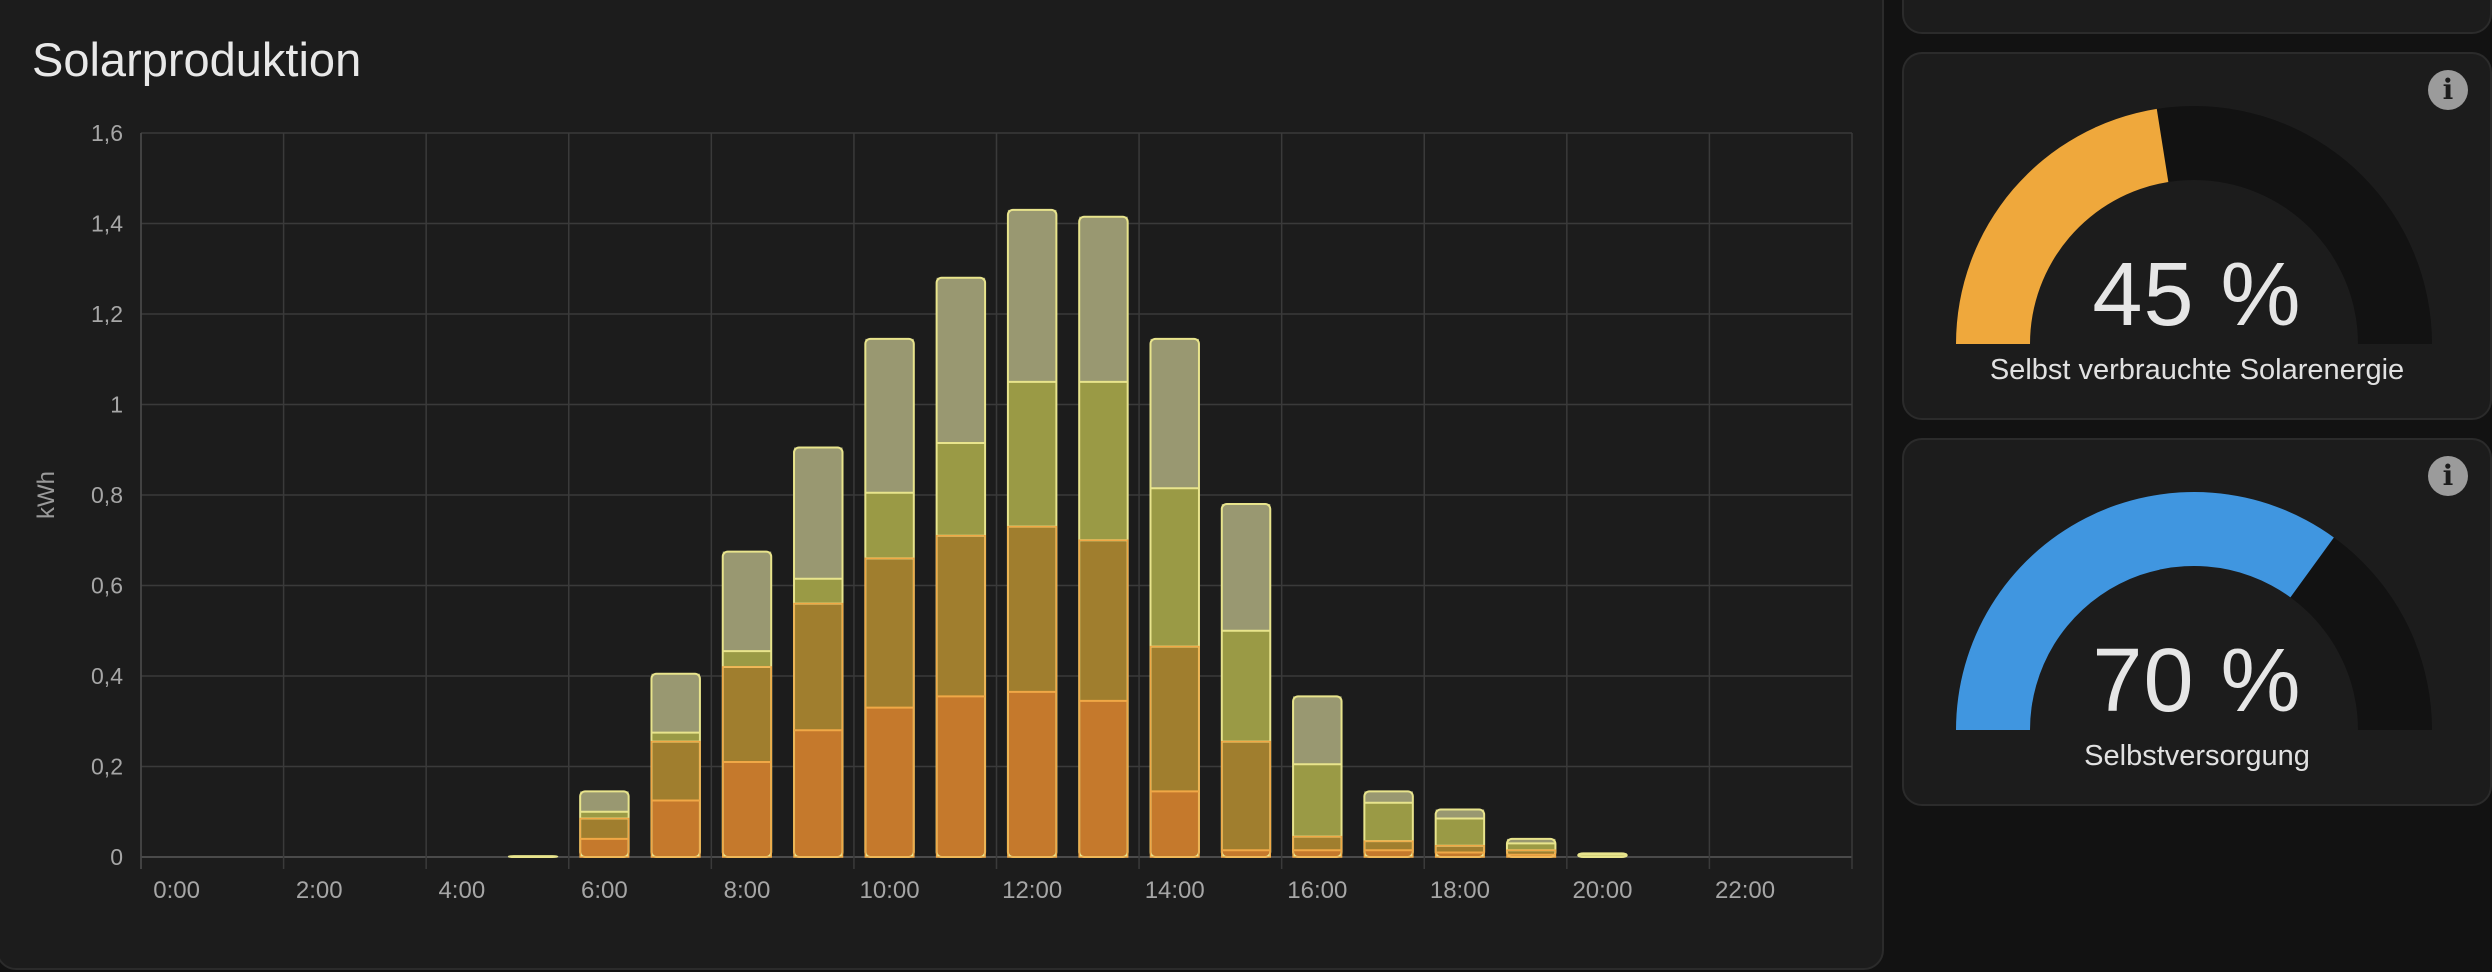 The height and width of the screenshot is (972, 2492). What do you see at coordinates (176, 890) in the screenshot?
I see `x-tick-label: 0:00` at bounding box center [176, 890].